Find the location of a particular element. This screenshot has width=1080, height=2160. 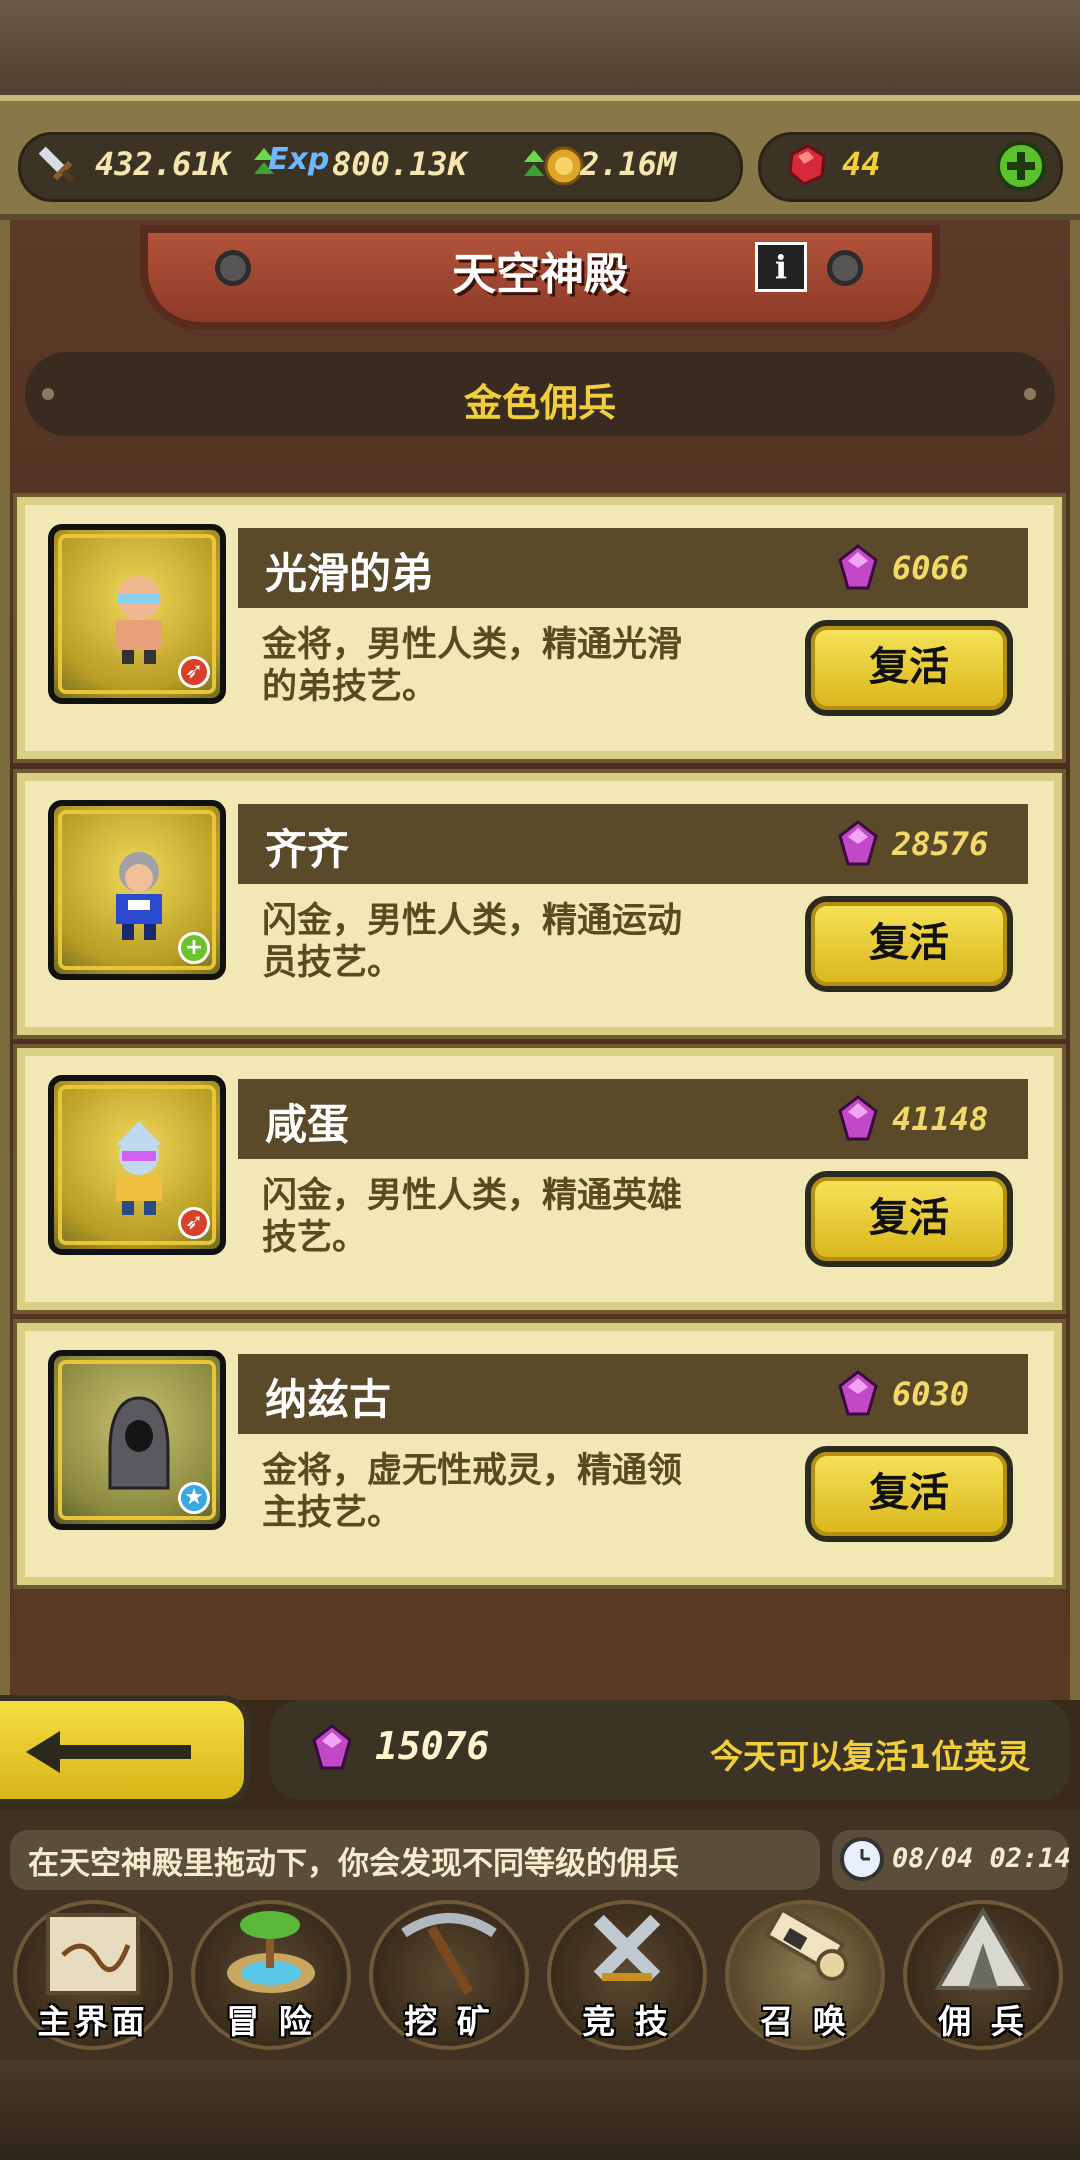

pickaxe-icon is located at coordinates (449, 1954).